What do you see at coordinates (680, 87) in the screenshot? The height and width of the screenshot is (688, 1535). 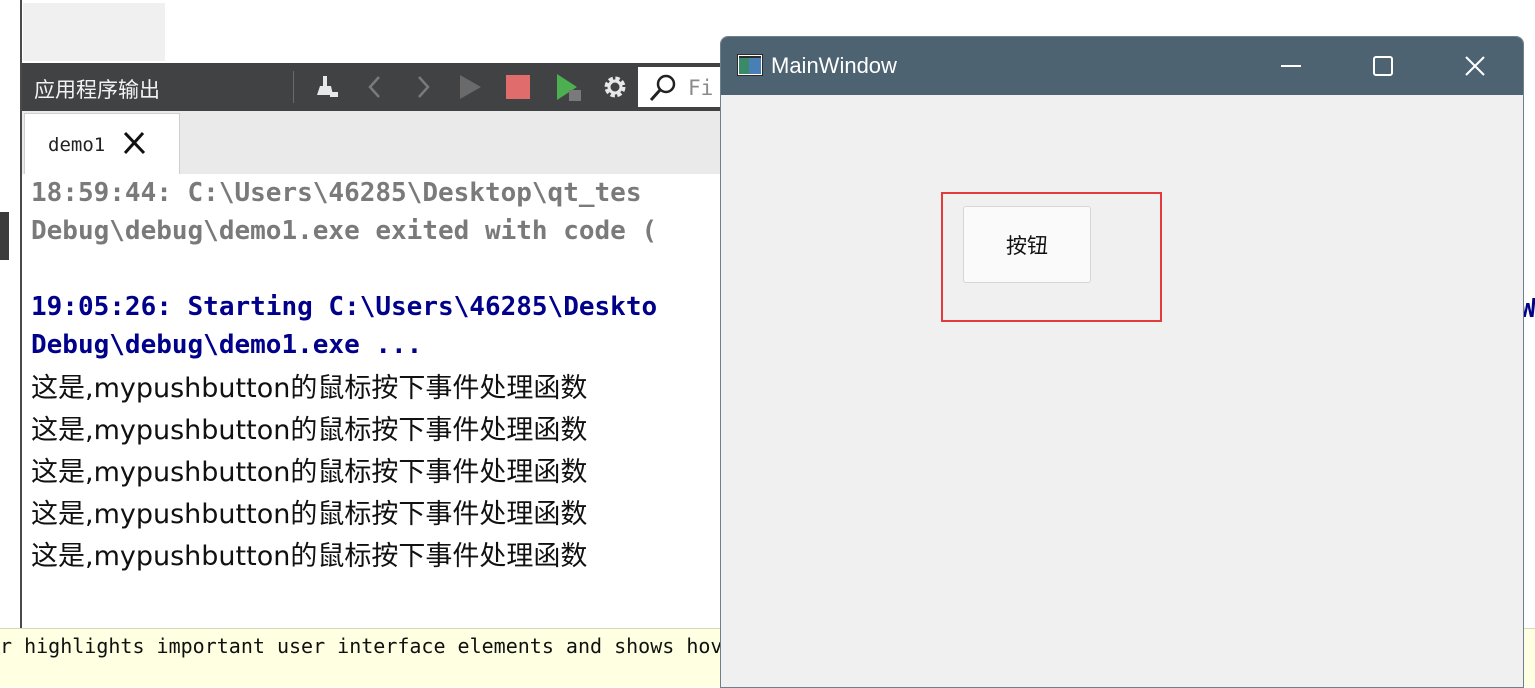 I see `filter-input: Fi` at bounding box center [680, 87].